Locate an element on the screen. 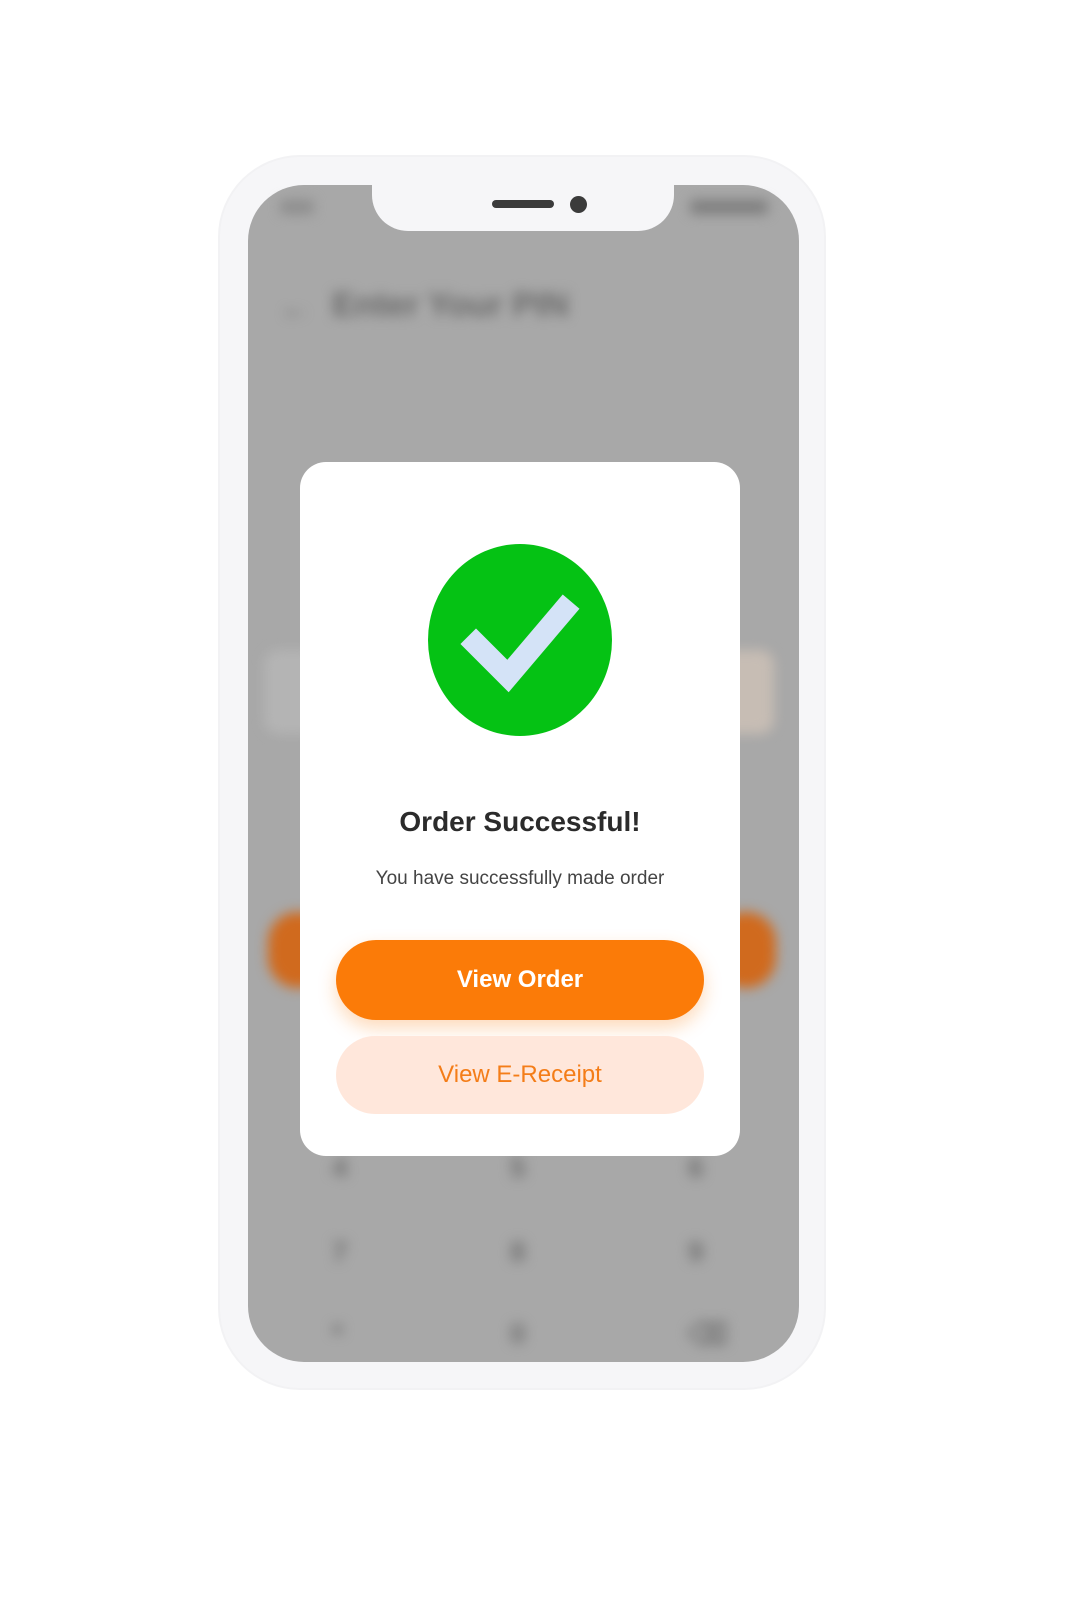 This screenshot has width=1067, height=1600. keypad-key: 6 is located at coordinates (696, 1168).